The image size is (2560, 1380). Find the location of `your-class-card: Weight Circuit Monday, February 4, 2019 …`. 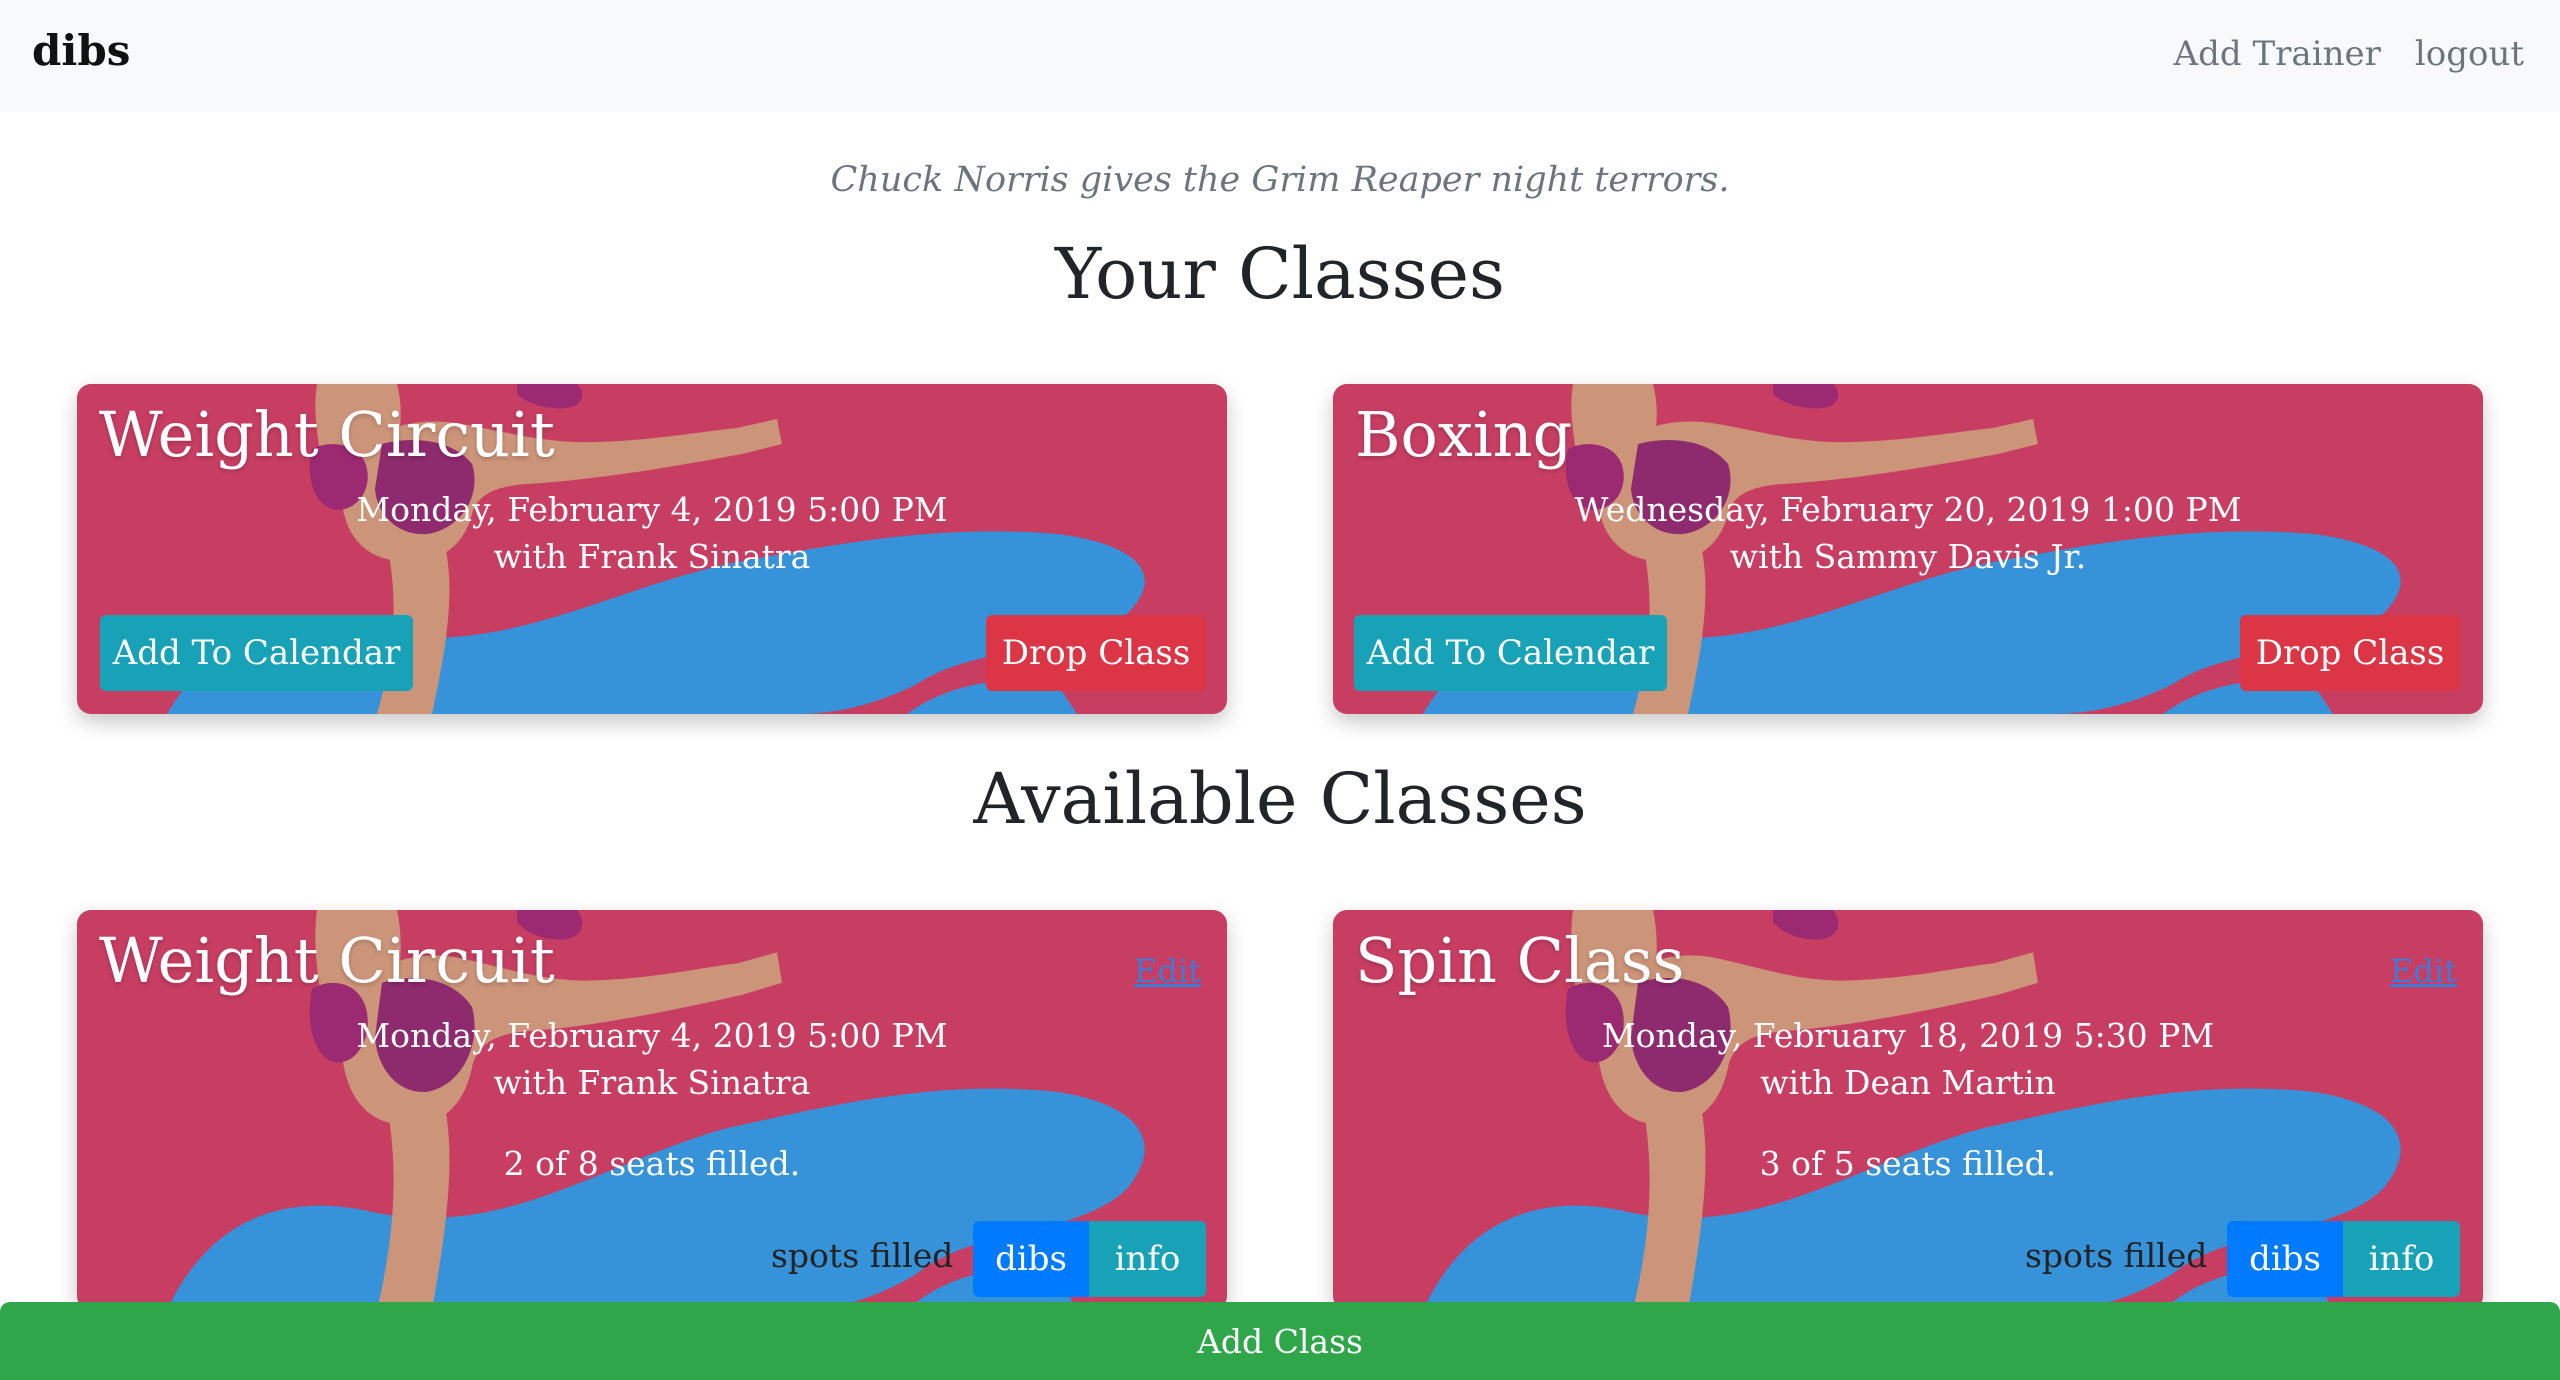

your-class-card: Weight Circuit Monday, February 4, 2019 … is located at coordinates (652, 549).